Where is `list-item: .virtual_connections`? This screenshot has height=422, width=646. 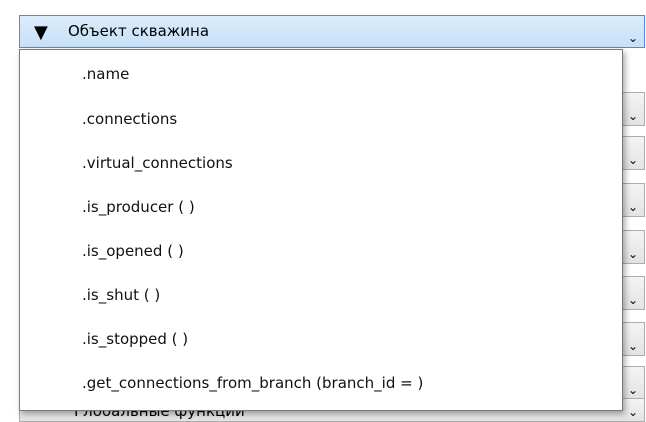 list-item: .virtual_connections is located at coordinates (157, 163).